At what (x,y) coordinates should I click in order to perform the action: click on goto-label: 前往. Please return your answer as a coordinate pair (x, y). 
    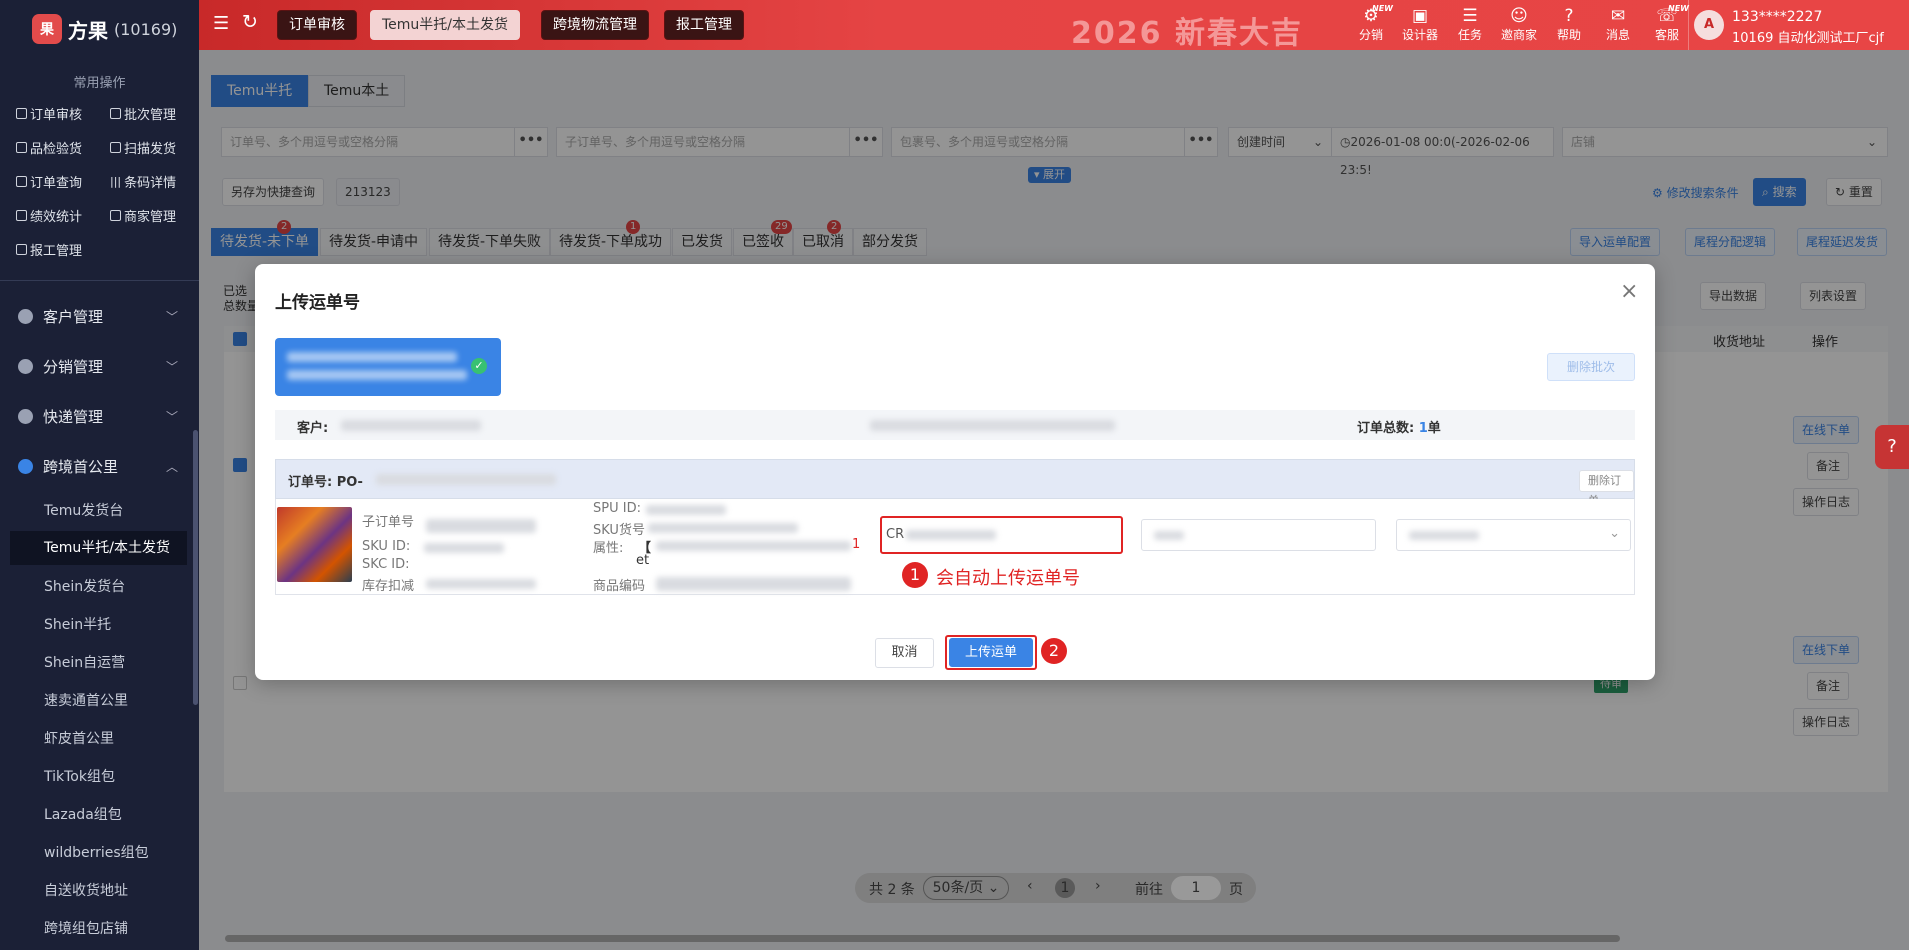
    Looking at the image, I should click on (1149, 890).